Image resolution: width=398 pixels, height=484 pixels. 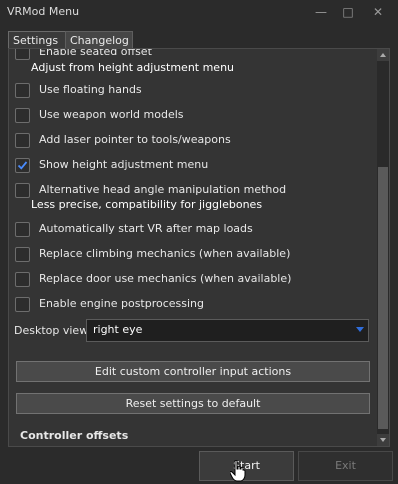 What do you see at coordinates (348, 12) in the screenshot?
I see `maximize-icon: □` at bounding box center [348, 12].